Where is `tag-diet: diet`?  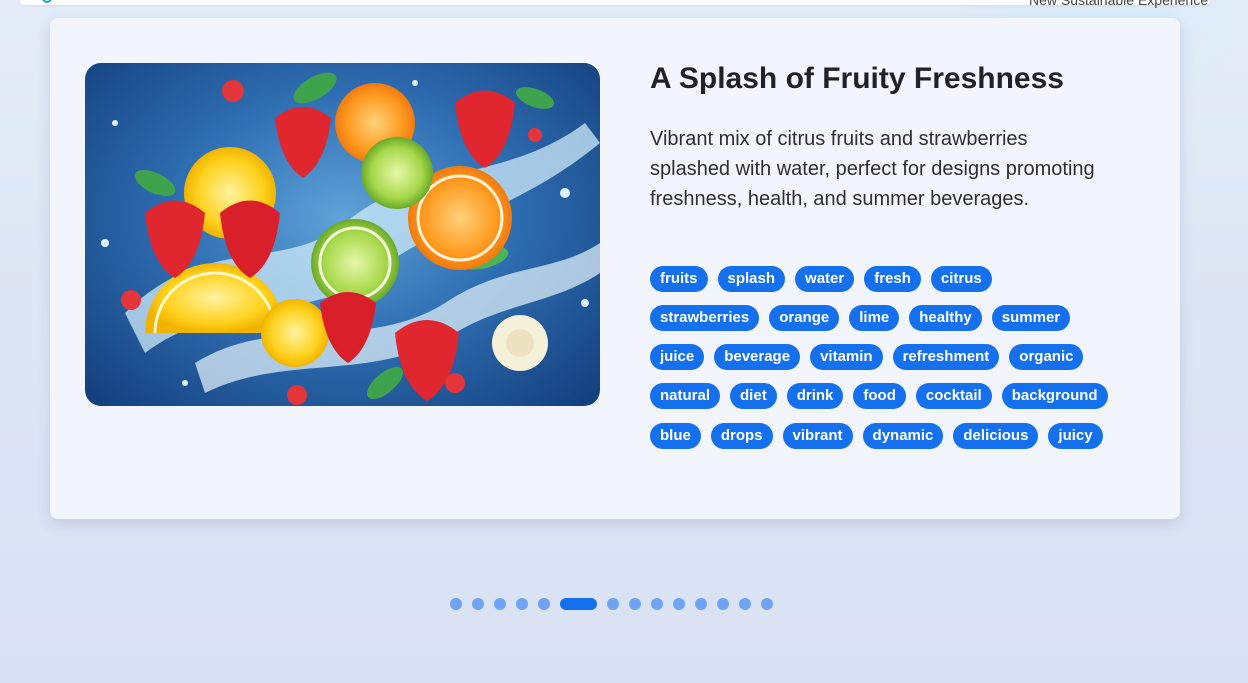
tag-diet: diet is located at coordinates (753, 396).